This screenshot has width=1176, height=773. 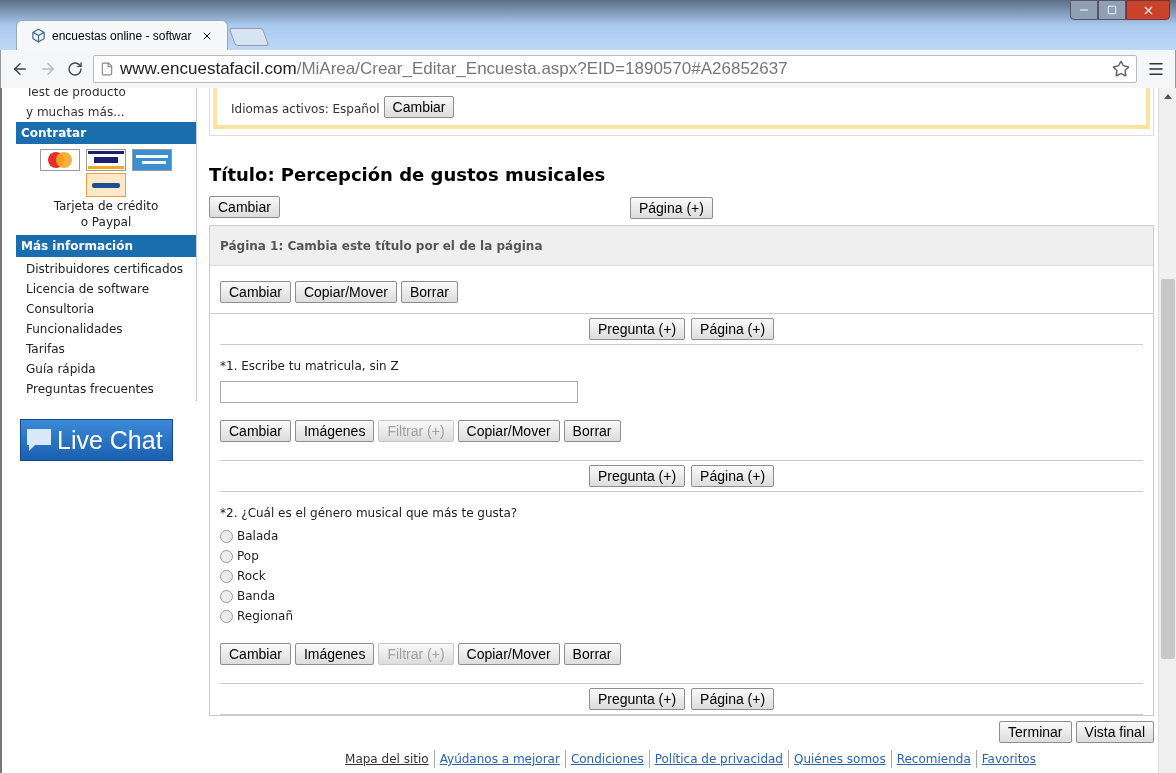 I want to click on maximize-icon, so click(x=1112, y=10).